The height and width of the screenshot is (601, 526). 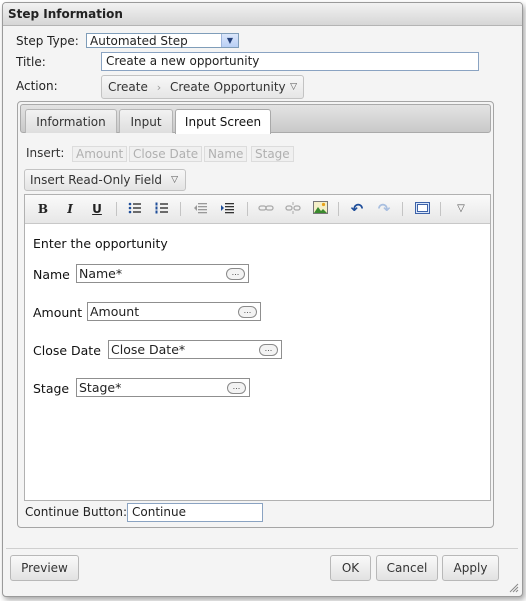 I want to click on unlink-icon, so click(x=293, y=209).